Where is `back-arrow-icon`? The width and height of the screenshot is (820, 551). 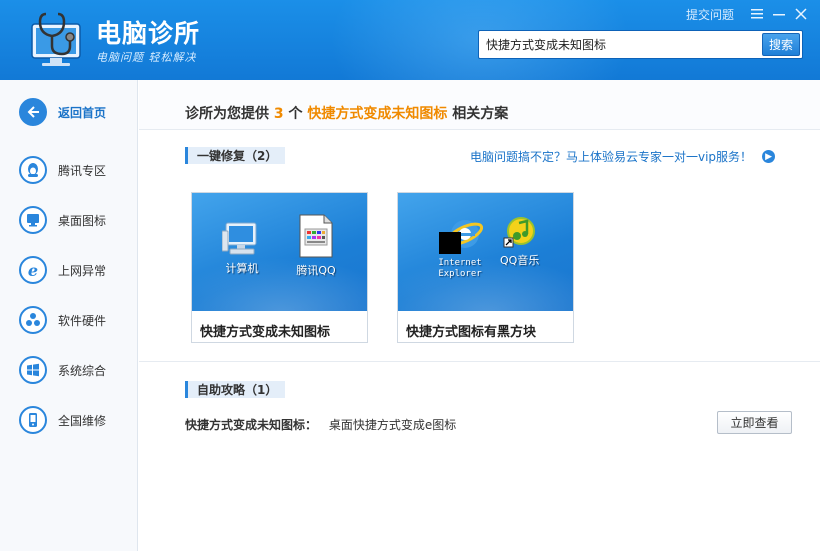 back-arrow-icon is located at coordinates (33, 112).